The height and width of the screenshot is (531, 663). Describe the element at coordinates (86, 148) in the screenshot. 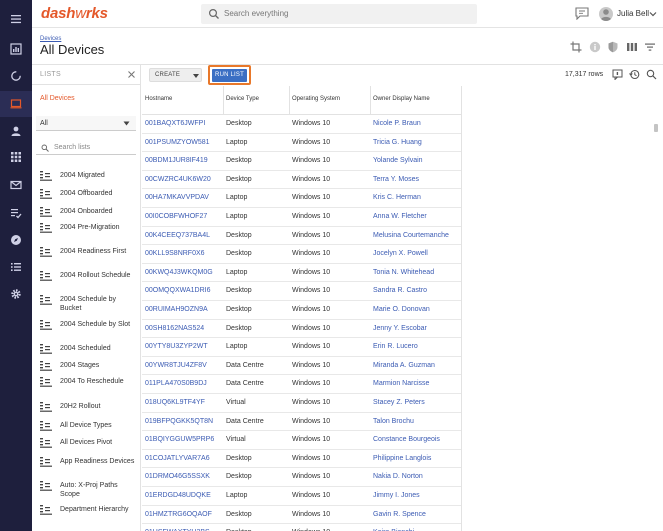

I see `search-lists-input: Search lists` at that location.